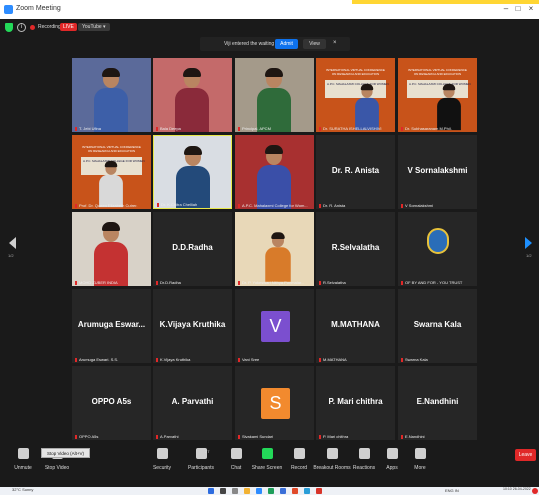 This screenshot has height=495, width=539. Describe the element at coordinates (236, 453) in the screenshot. I see `chat-icon` at that location.